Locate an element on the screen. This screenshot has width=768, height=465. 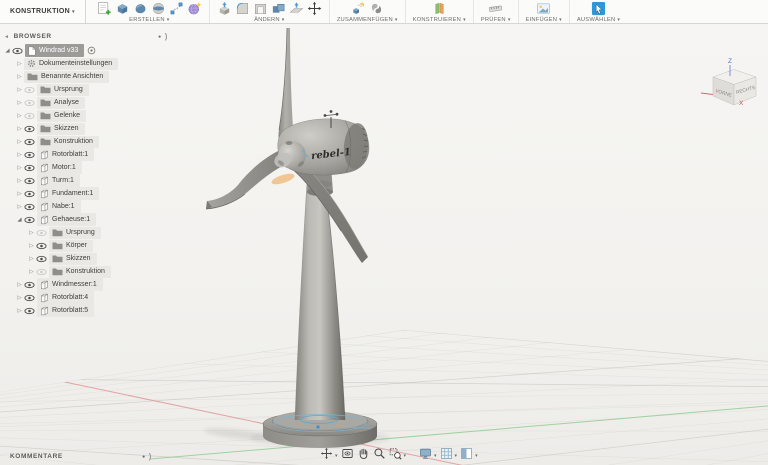
spline-path-icon is located at coordinates (176, 8).